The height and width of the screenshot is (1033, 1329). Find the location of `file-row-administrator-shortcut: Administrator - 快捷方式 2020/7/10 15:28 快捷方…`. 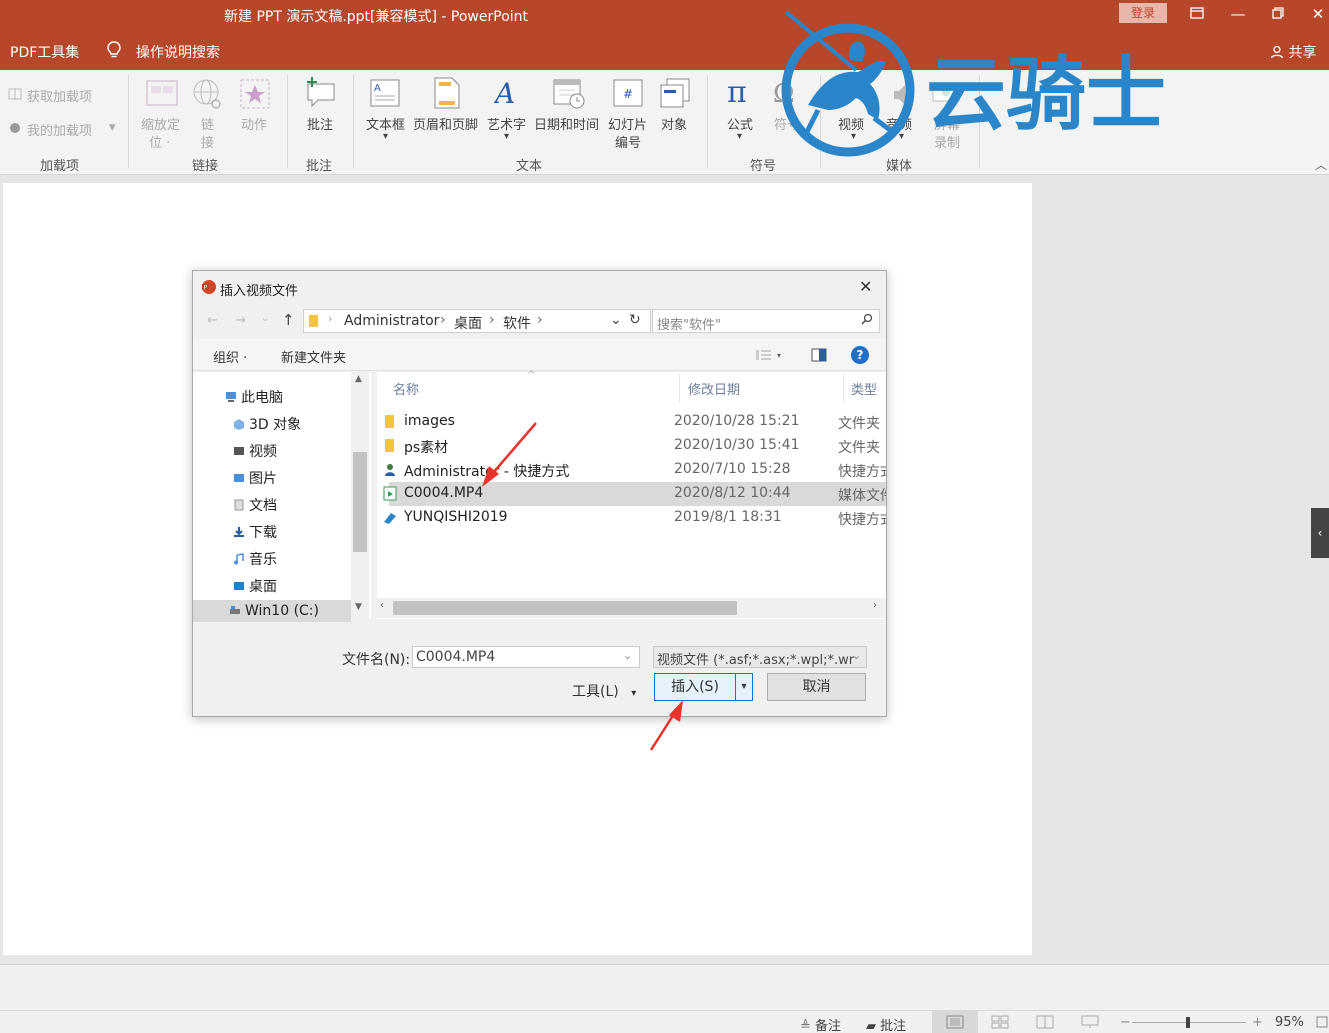

file-row-administrator-shortcut: Administrator - 快捷方式 2020/7/10 15:28 快捷方… is located at coordinates (635, 470).